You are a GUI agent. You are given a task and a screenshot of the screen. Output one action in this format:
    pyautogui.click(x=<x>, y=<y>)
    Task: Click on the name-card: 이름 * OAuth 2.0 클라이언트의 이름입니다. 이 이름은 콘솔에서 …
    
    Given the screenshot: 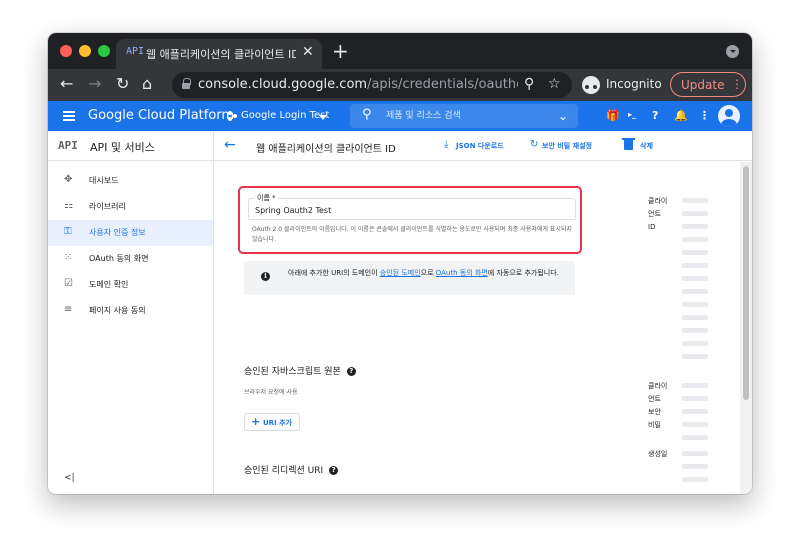 What is the action you would take?
    pyautogui.click(x=410, y=220)
    